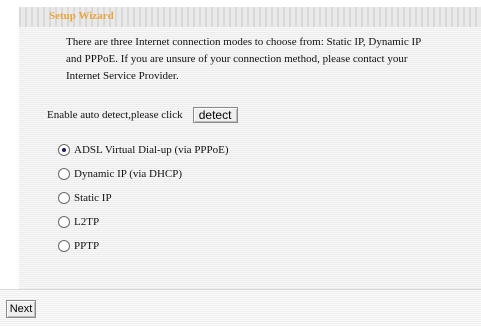 Image resolution: width=481 pixels, height=326 pixels. I want to click on page-title: Setup Wizard, so click(81, 16).